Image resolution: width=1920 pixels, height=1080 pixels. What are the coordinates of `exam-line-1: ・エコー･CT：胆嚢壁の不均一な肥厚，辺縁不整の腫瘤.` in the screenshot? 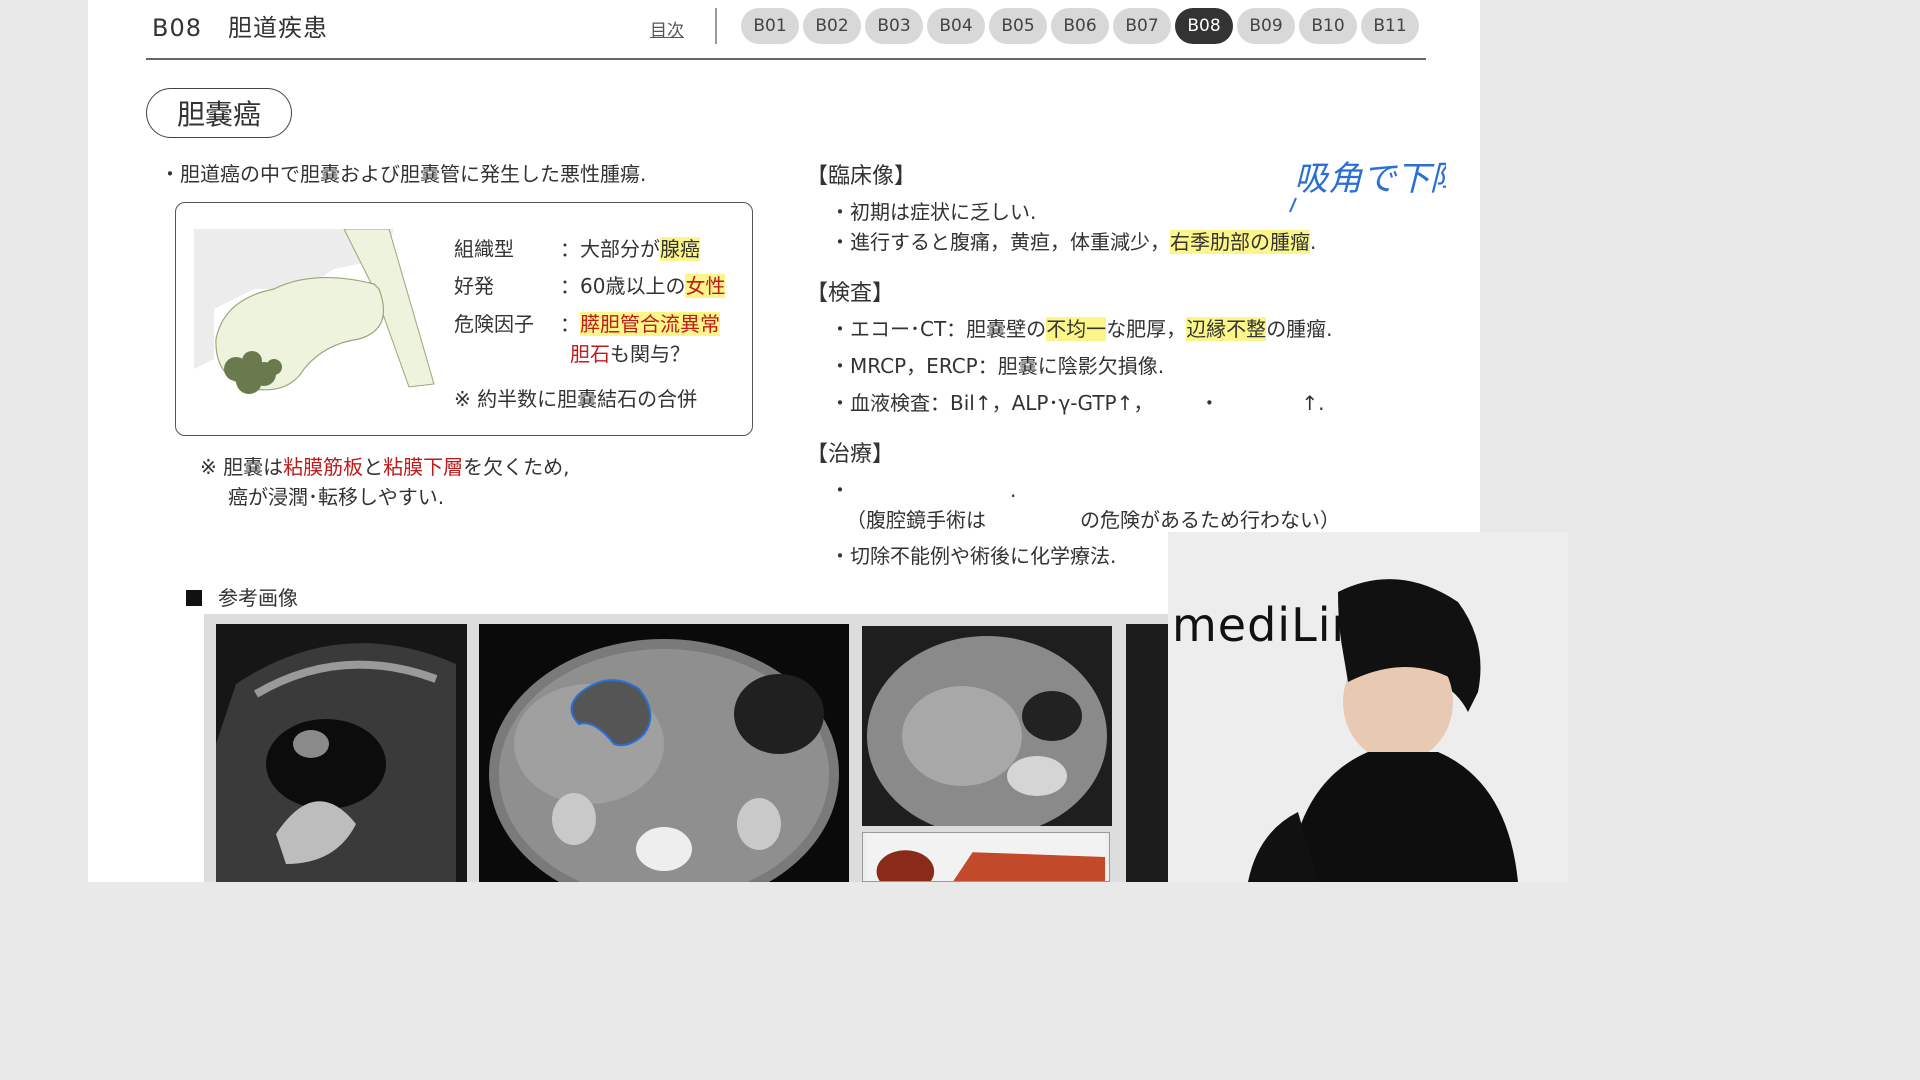 It's located at (1081, 329).